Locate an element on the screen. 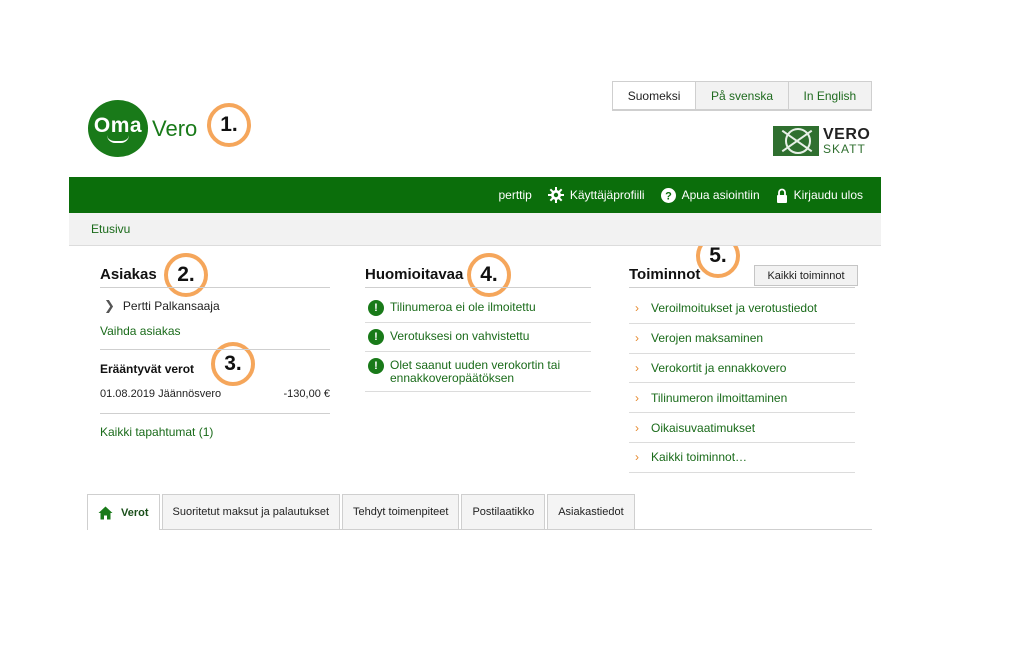  notice-item: ! Tilinumeroa ei ole ilmoitettu is located at coordinates (478, 308).